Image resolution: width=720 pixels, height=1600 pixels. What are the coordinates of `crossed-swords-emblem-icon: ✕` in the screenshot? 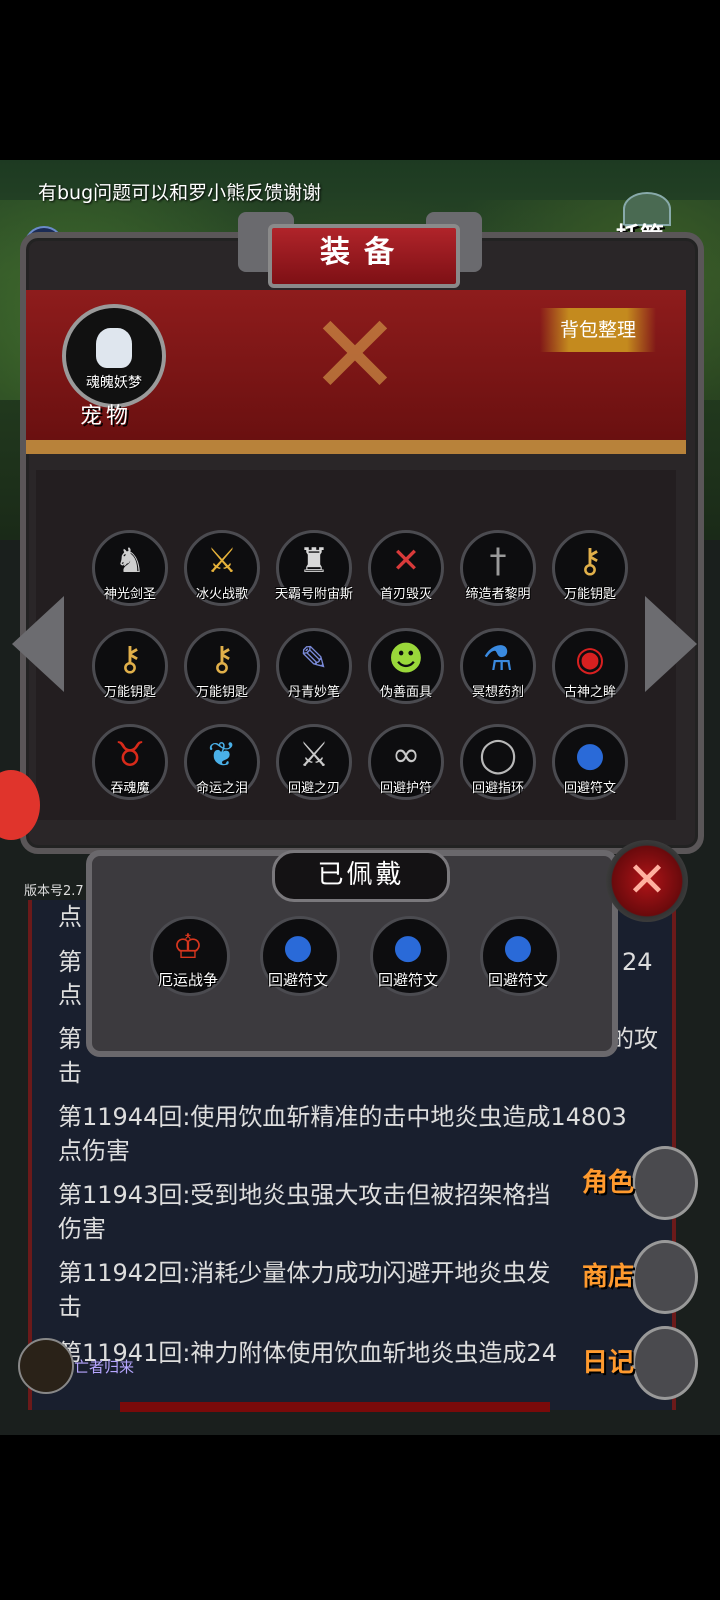 It's located at (355, 355).